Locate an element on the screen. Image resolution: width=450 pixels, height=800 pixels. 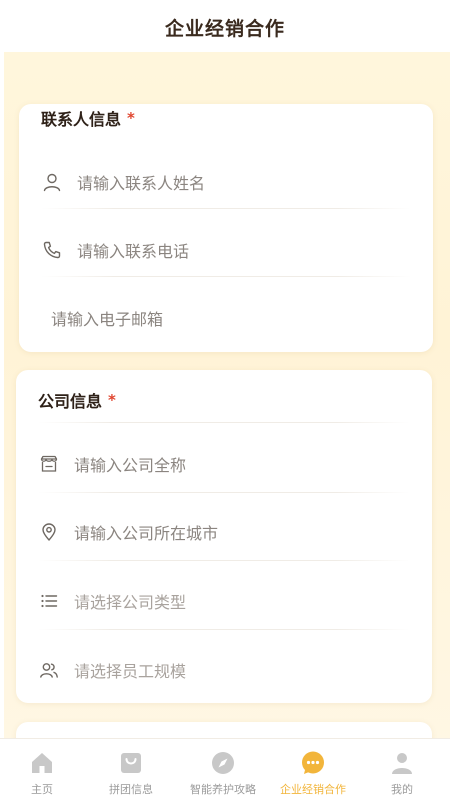
tab-dealer-cooperation: 企业经销合作 is located at coordinates (313, 769).